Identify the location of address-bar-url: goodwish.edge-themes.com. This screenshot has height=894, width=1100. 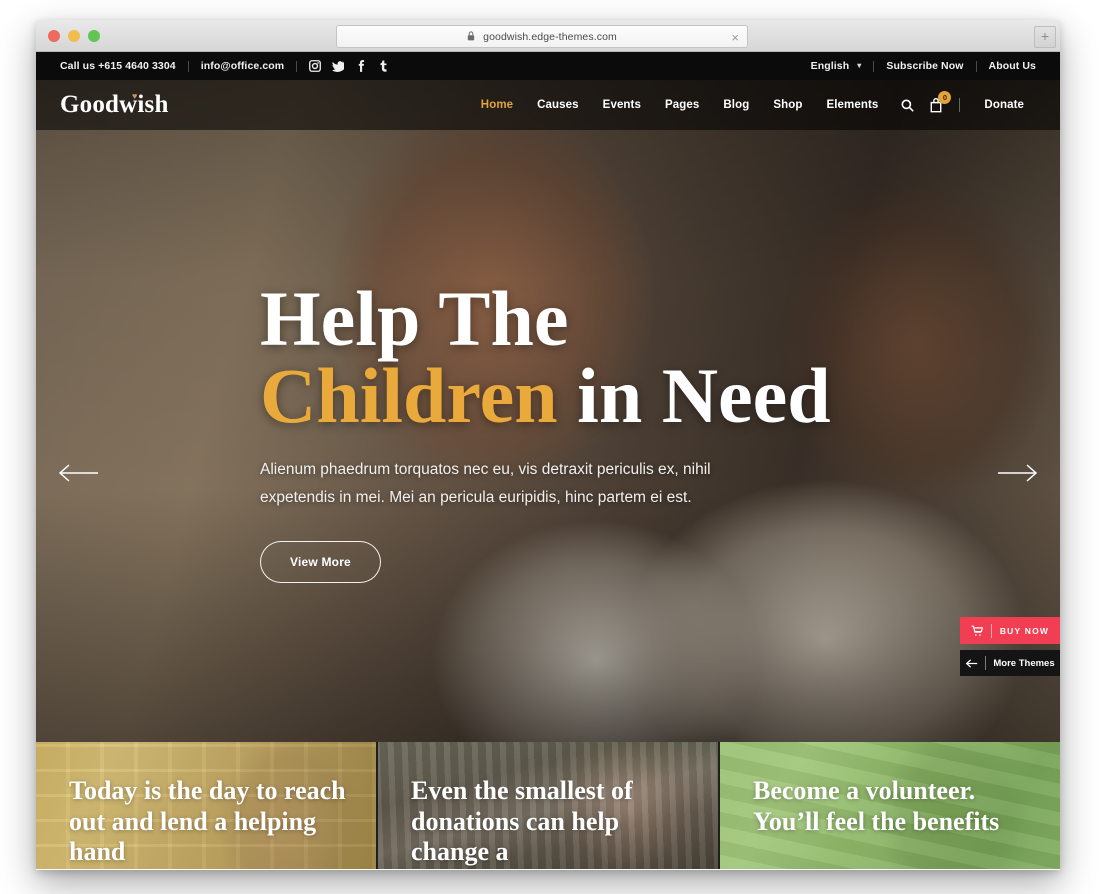
(550, 37).